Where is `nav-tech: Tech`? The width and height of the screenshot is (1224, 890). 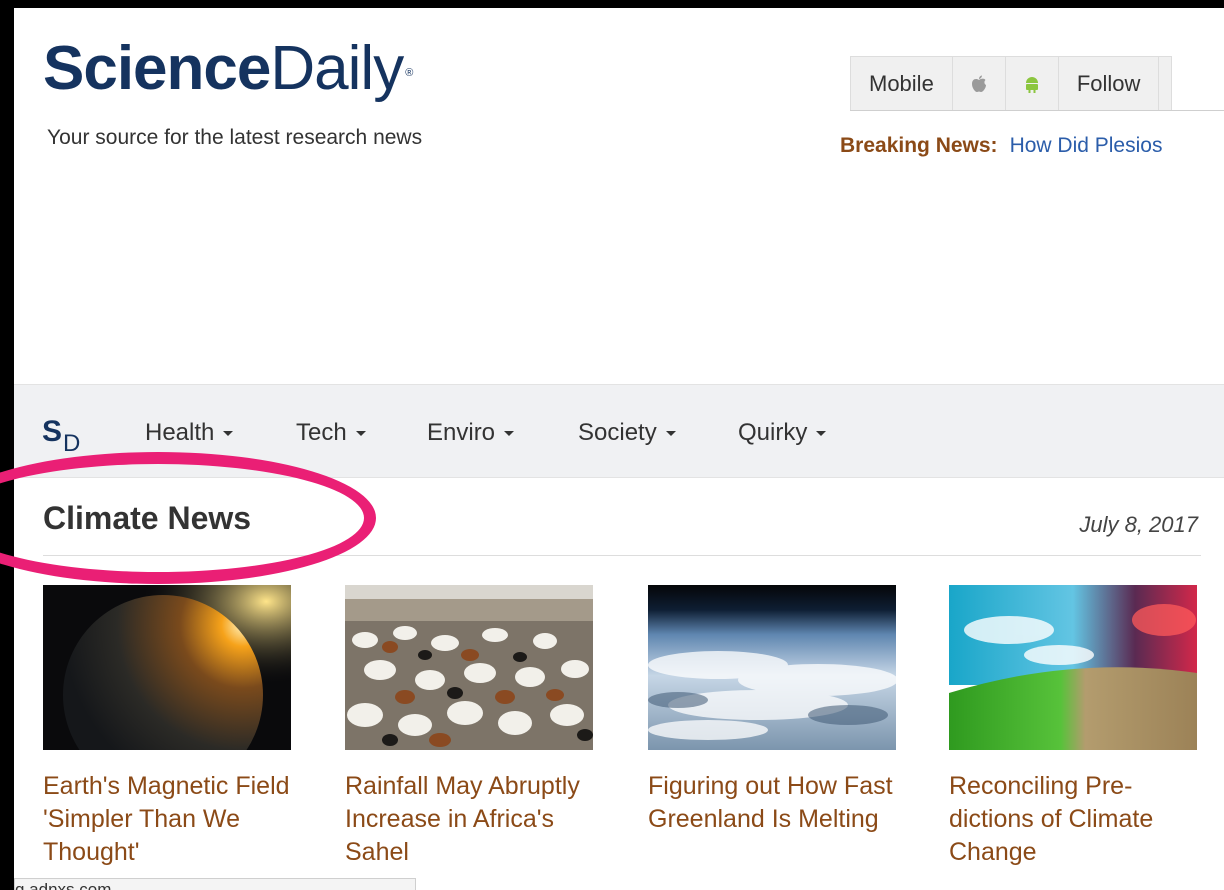 nav-tech: Tech is located at coordinates (331, 433).